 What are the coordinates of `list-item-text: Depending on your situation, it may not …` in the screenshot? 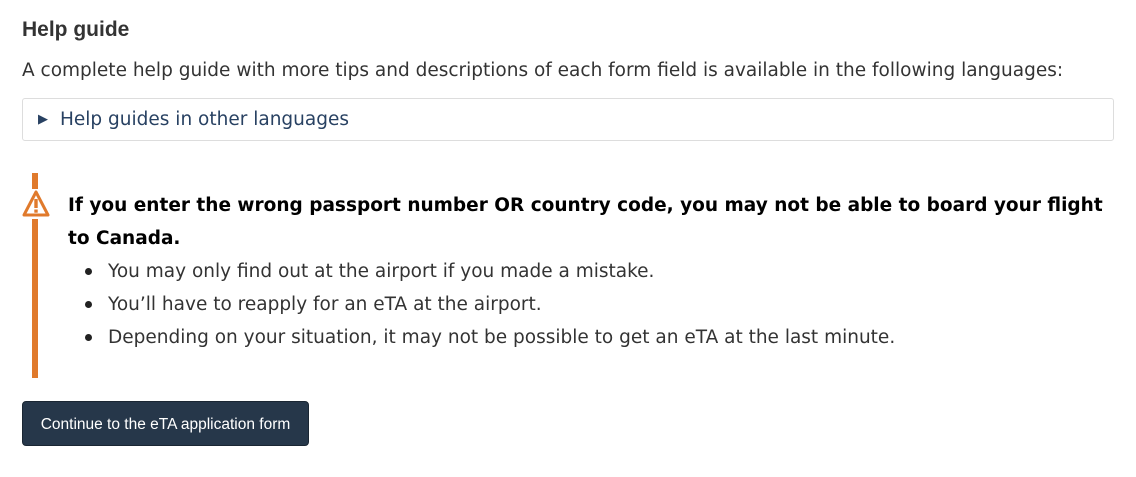 It's located at (502, 337).